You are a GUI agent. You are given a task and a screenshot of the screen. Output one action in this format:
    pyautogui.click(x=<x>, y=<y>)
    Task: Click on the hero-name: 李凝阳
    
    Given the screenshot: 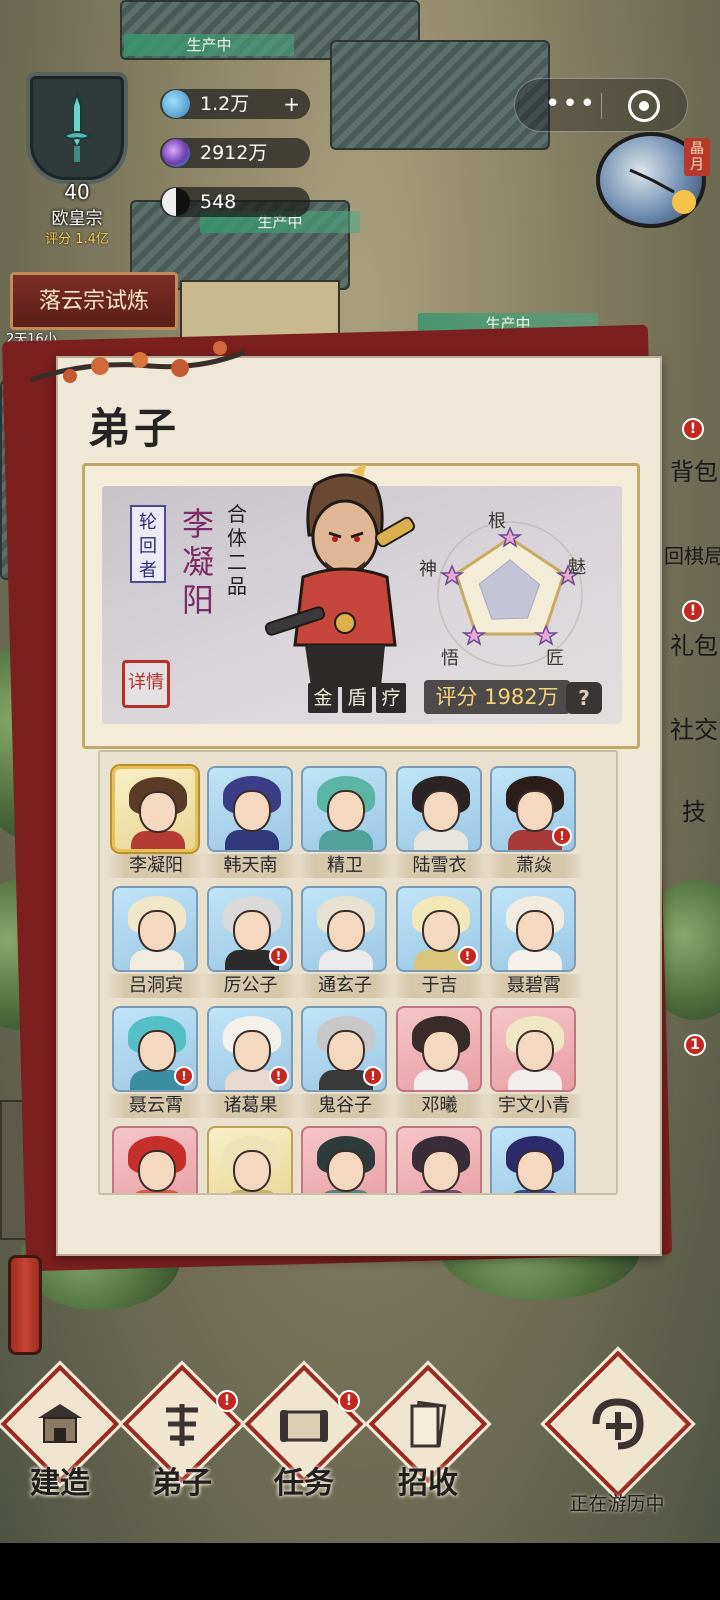 What is the action you would take?
    pyautogui.click(x=197, y=562)
    